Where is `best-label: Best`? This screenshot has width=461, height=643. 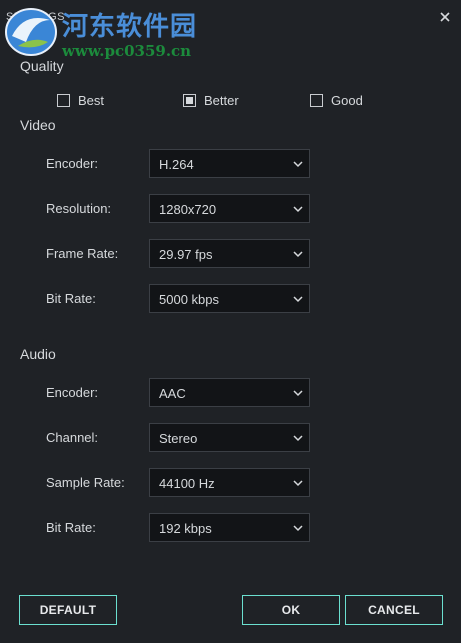 best-label: Best is located at coordinates (91, 100).